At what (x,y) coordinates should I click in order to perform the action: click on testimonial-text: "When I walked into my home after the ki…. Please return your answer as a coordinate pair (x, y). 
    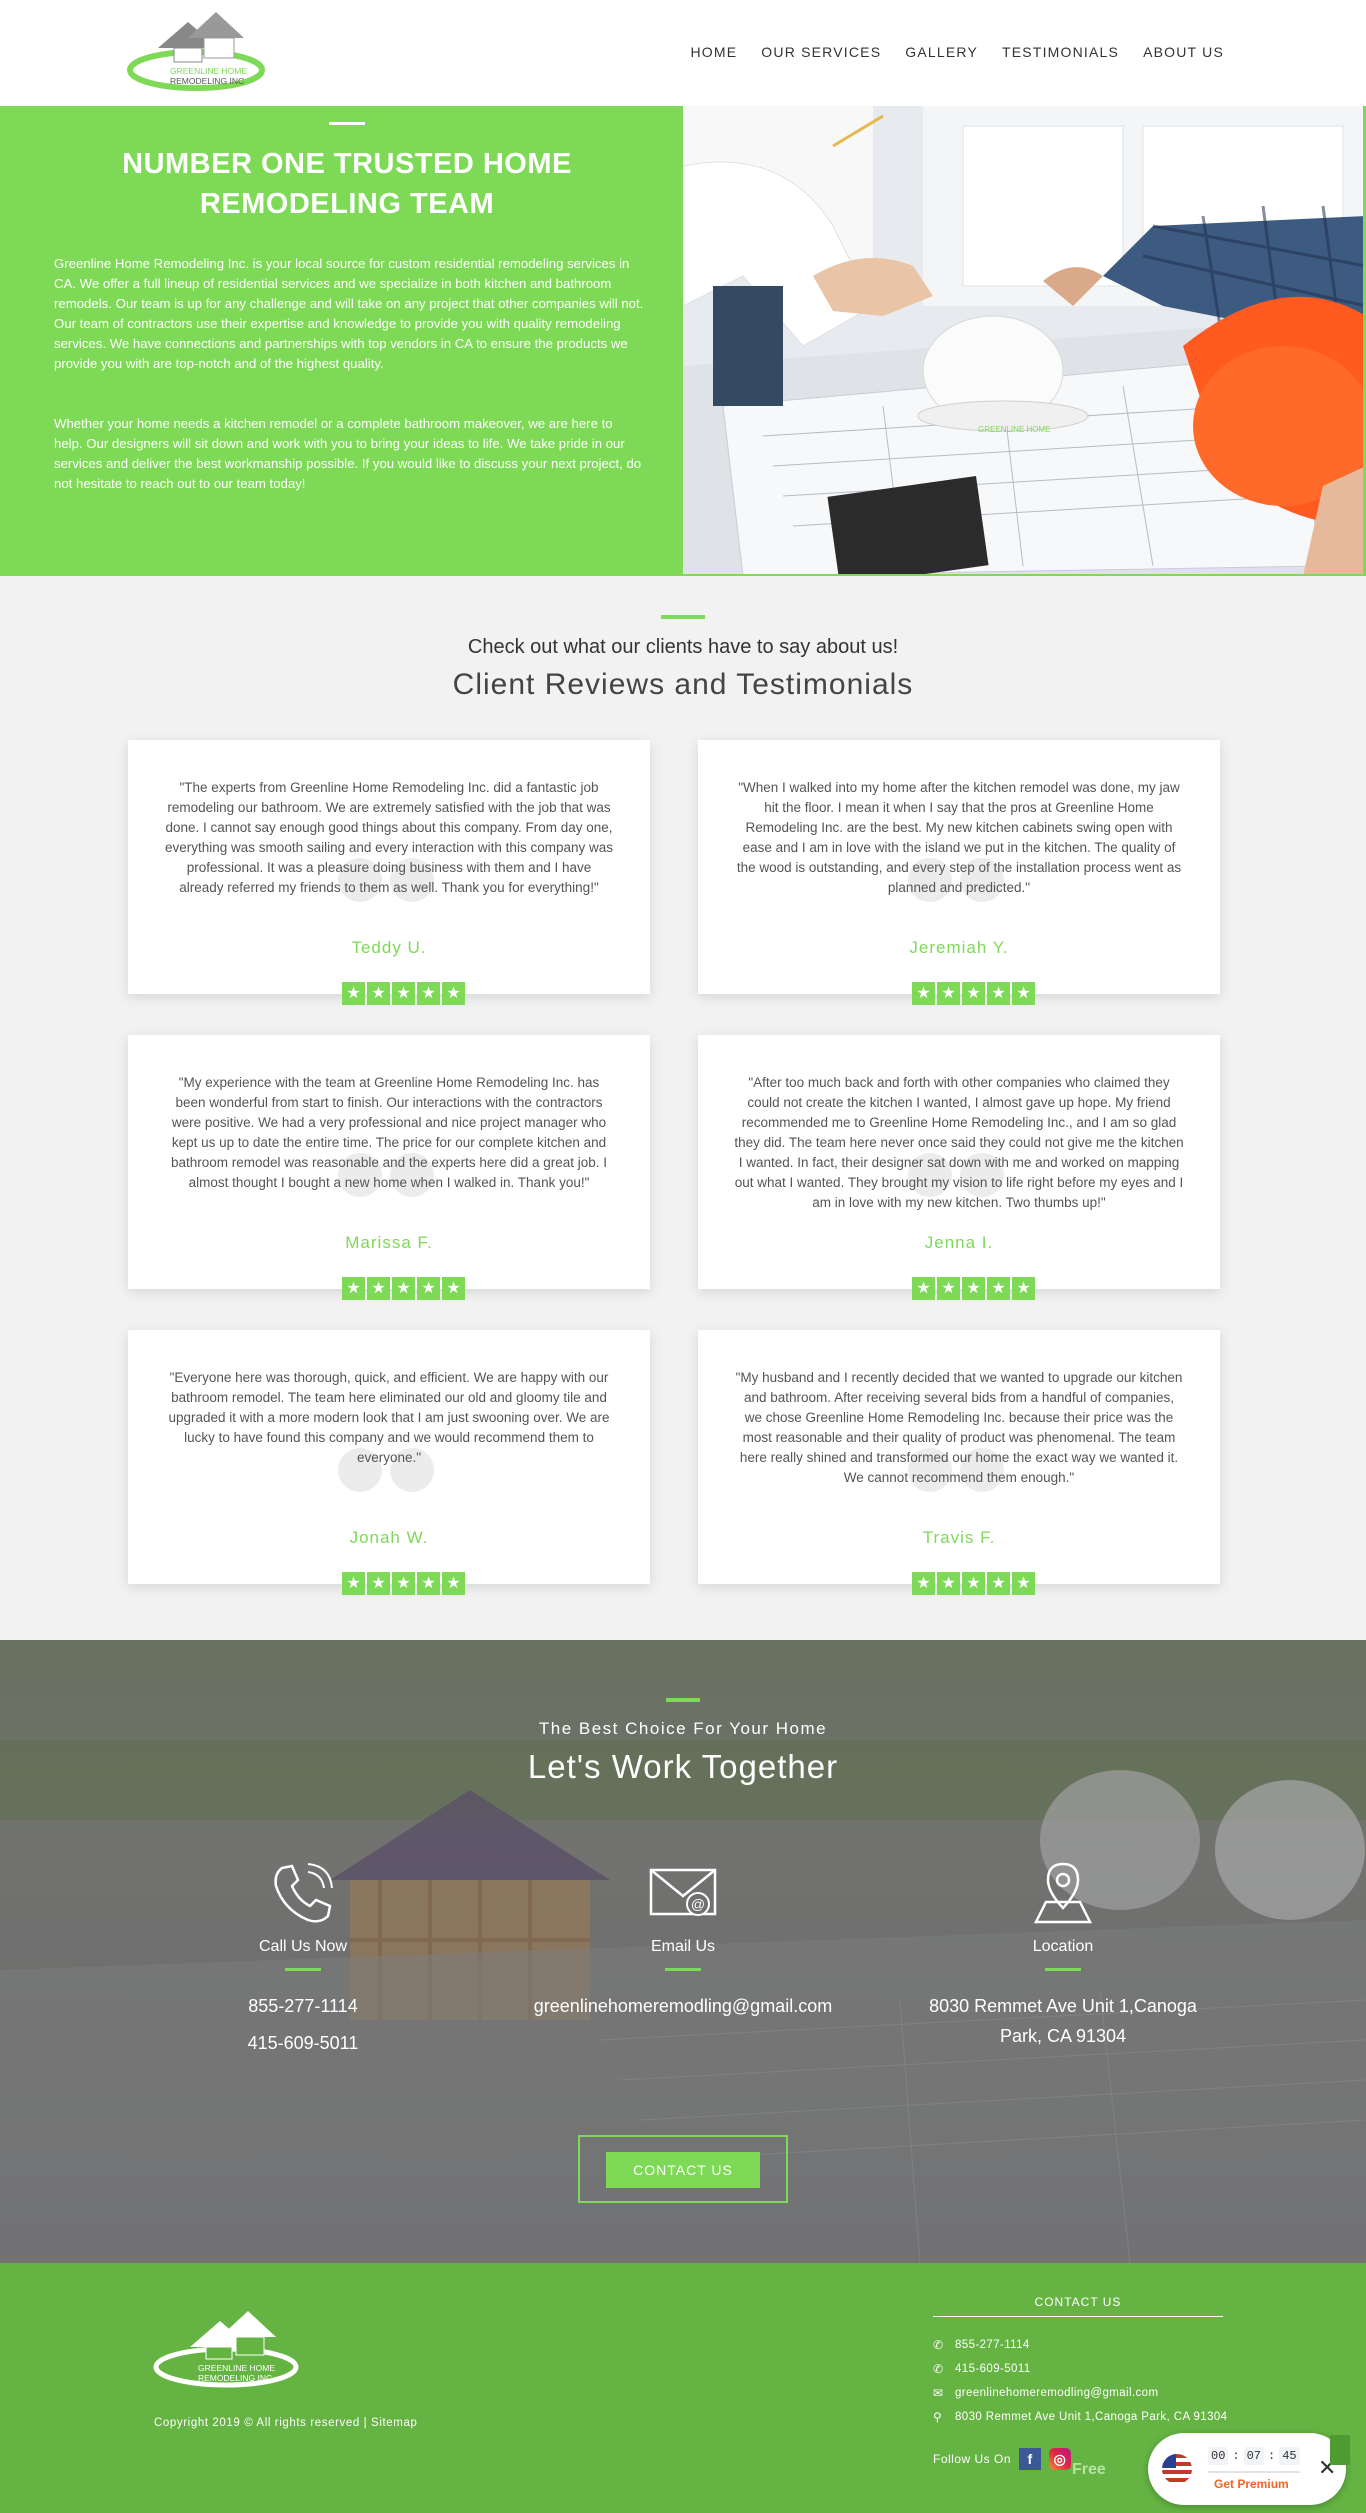
    Looking at the image, I should click on (959, 837).